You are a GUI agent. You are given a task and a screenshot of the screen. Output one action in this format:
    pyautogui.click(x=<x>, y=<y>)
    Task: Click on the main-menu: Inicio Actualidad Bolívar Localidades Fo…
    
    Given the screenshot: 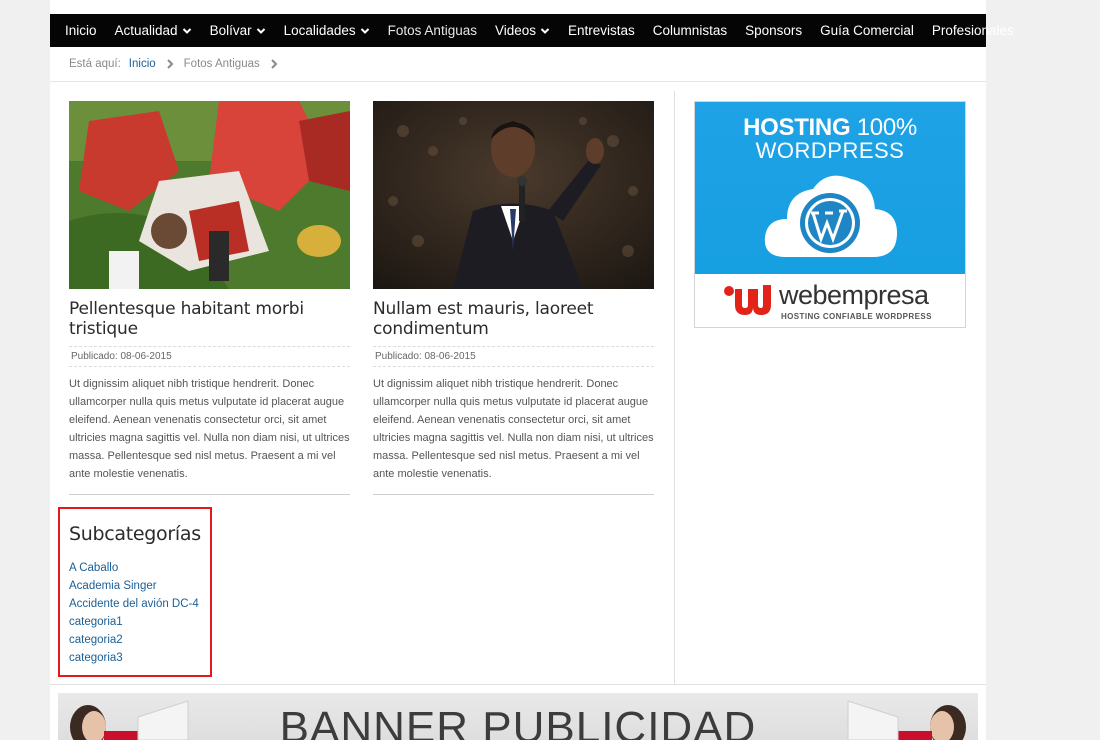 What is the action you would take?
    pyautogui.click(x=532, y=30)
    